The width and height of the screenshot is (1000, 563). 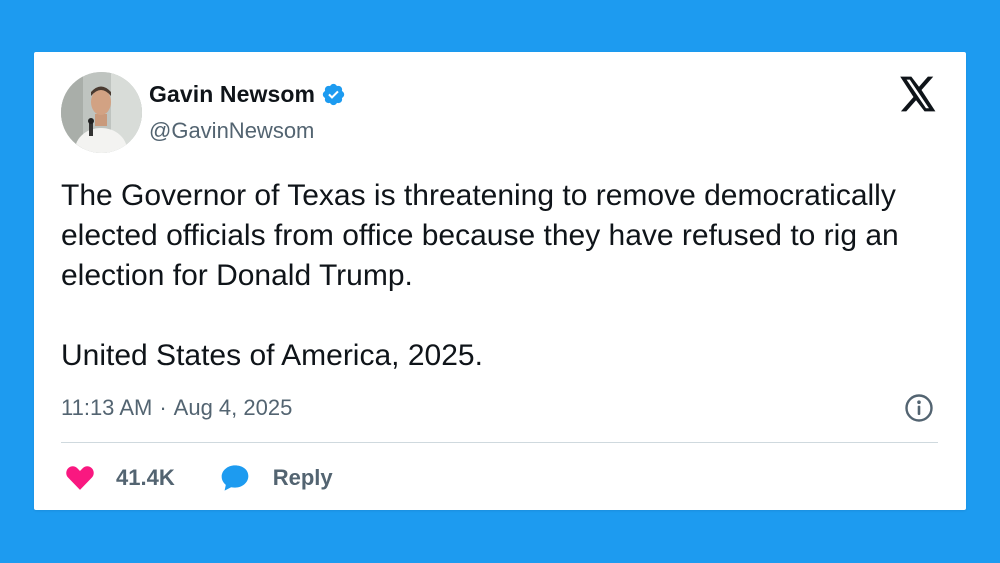 What do you see at coordinates (80, 478) in the screenshot?
I see `heart-icon` at bounding box center [80, 478].